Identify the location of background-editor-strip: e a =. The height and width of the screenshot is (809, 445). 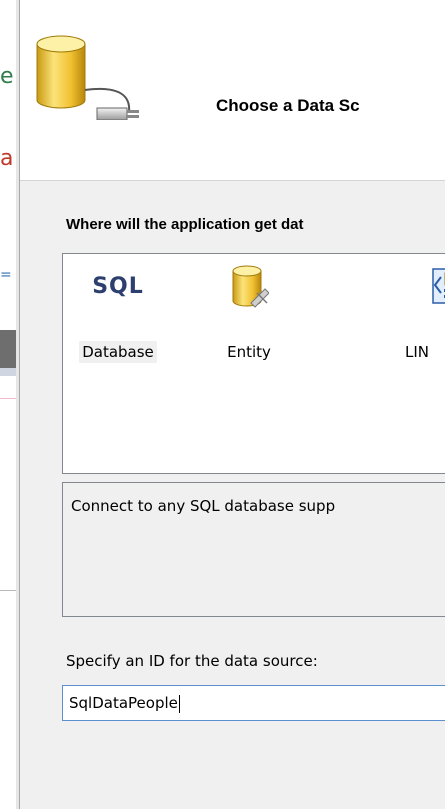
(10, 404).